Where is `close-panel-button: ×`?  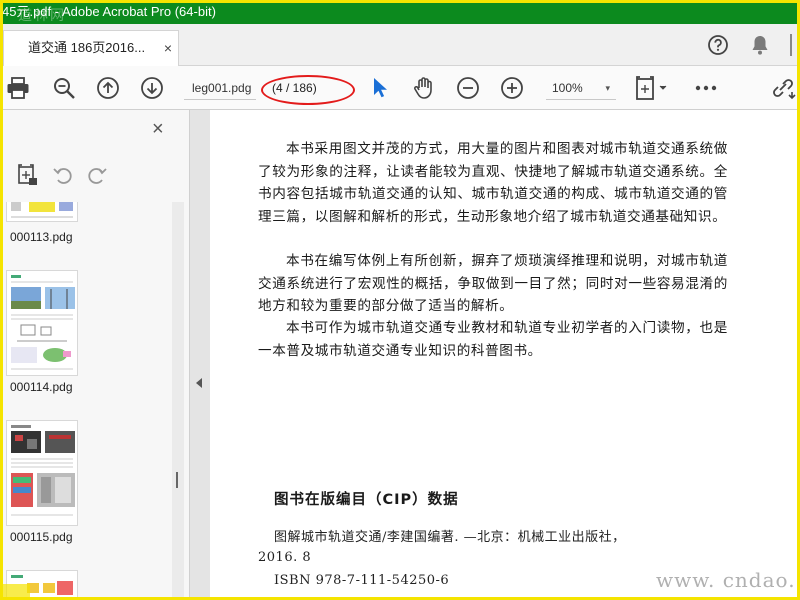 close-panel-button: × is located at coordinates (158, 129).